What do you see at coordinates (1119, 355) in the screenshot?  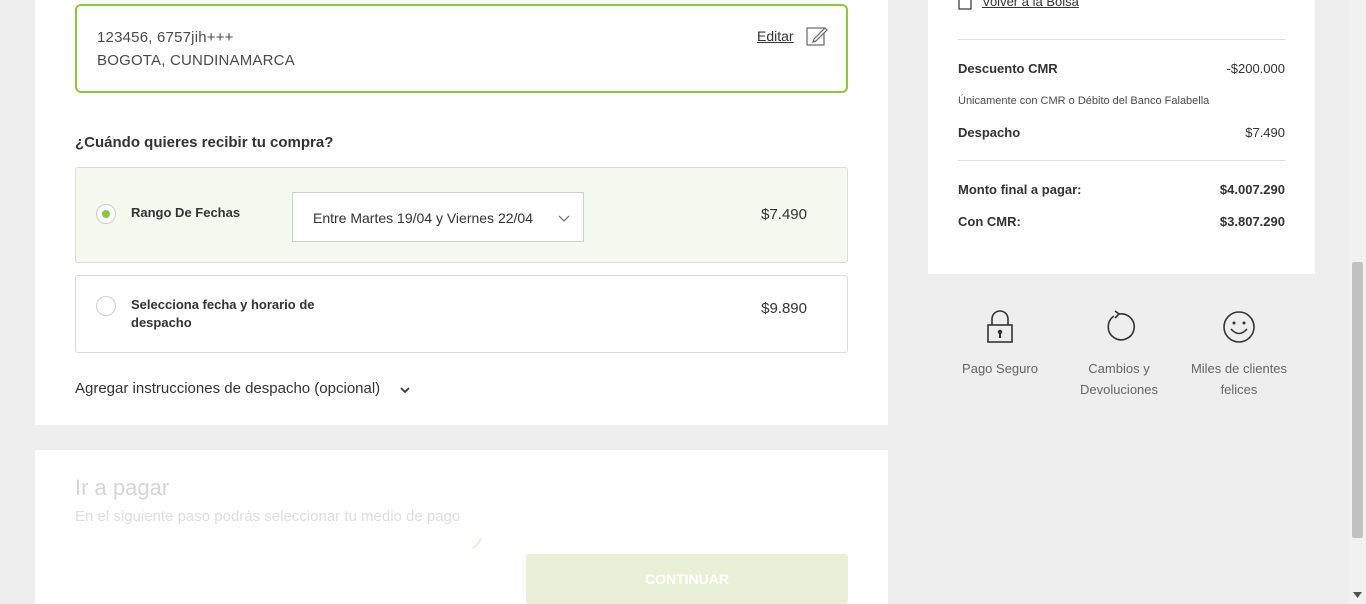 I see `trust-returns: Cambios y Devoluciones` at bounding box center [1119, 355].